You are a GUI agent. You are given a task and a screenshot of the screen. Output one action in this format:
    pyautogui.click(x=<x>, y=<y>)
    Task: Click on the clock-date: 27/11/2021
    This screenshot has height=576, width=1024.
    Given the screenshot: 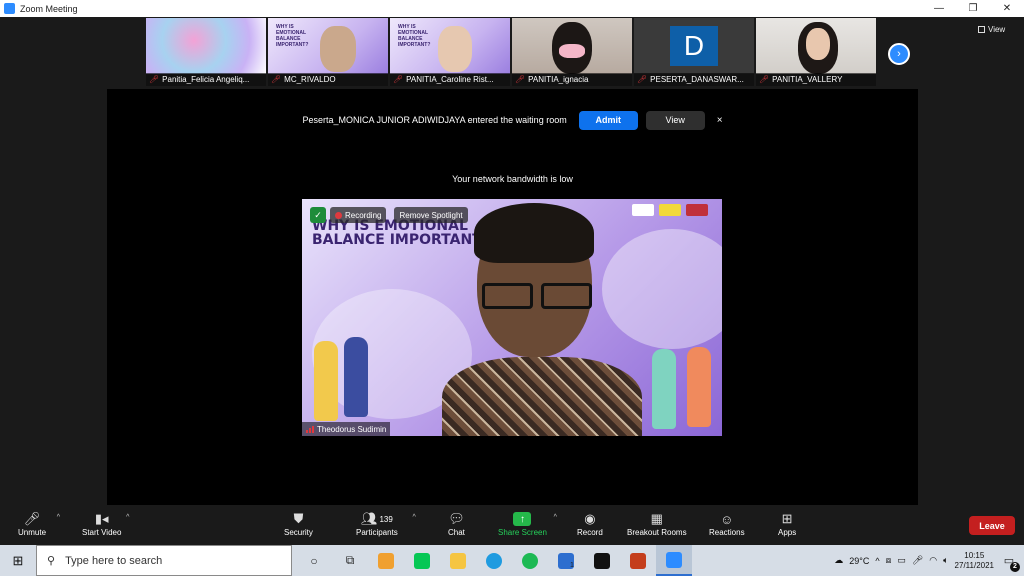 What is the action you would take?
    pyautogui.click(x=974, y=565)
    